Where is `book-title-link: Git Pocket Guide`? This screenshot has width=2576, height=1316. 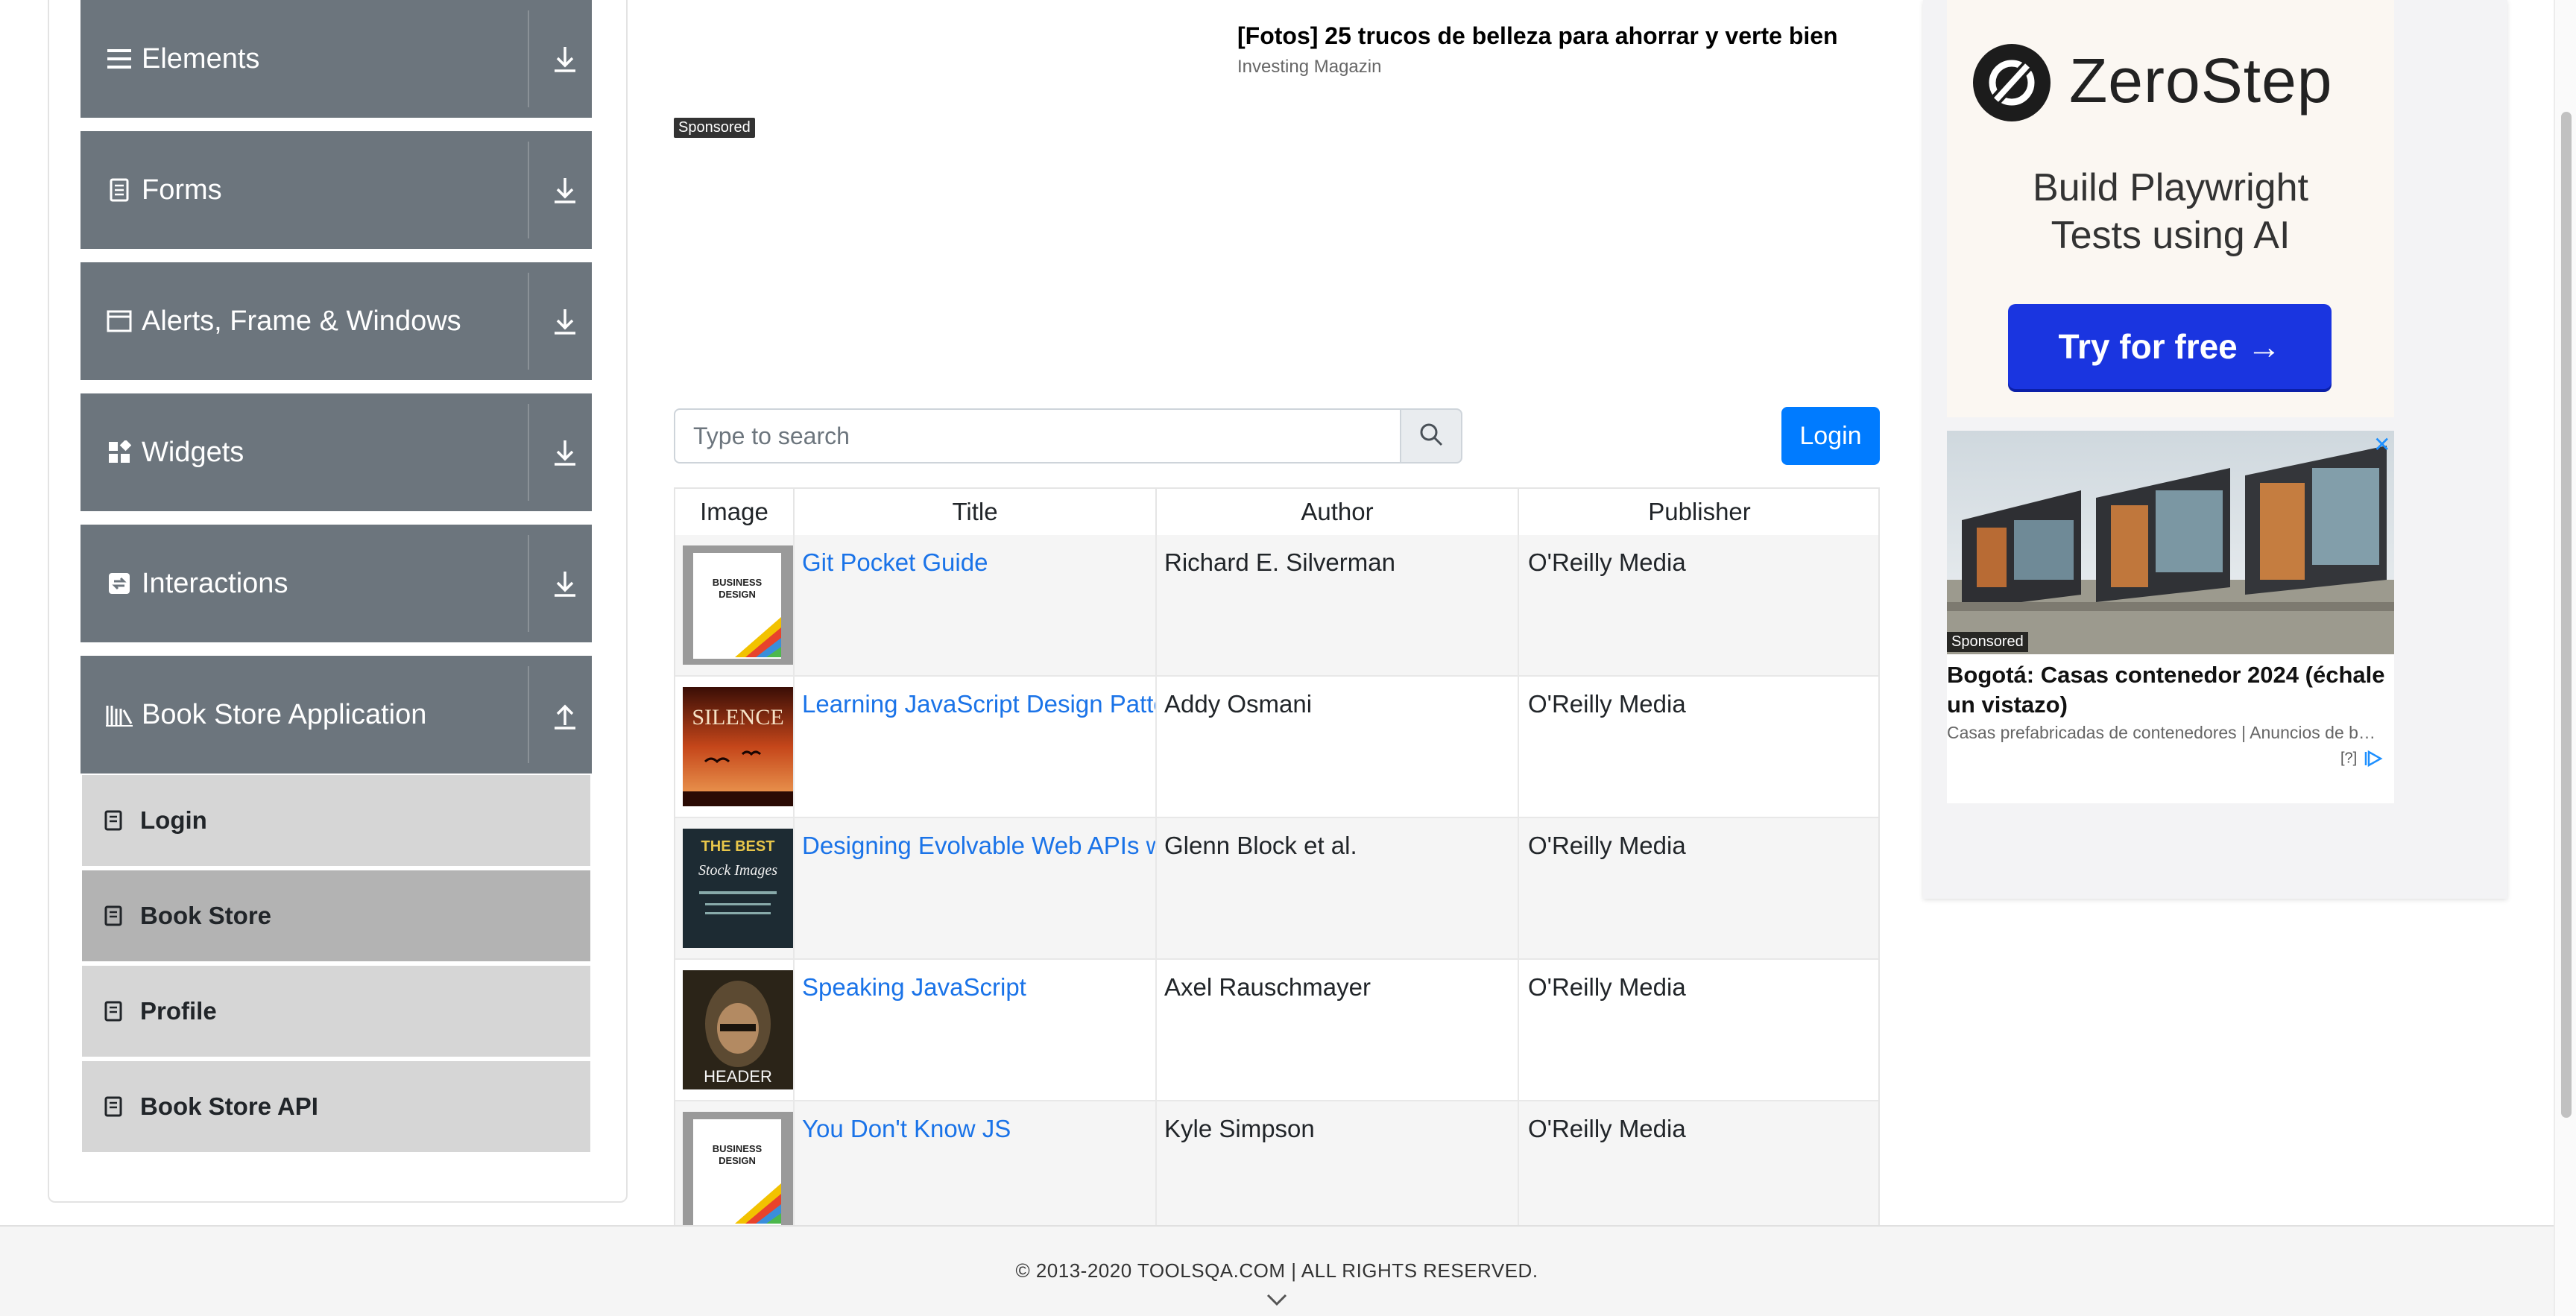 book-title-link: Git Pocket Guide is located at coordinates (895, 562).